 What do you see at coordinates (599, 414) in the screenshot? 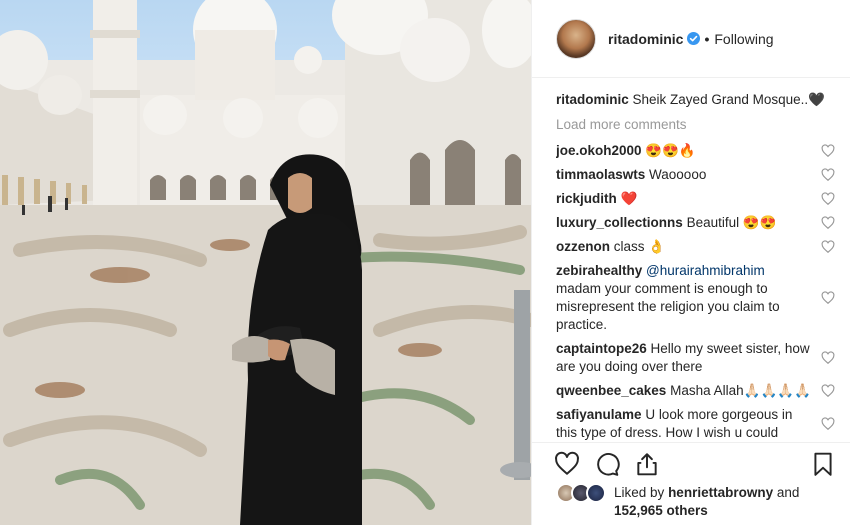
I see `comment-username: safiyanulame` at bounding box center [599, 414].